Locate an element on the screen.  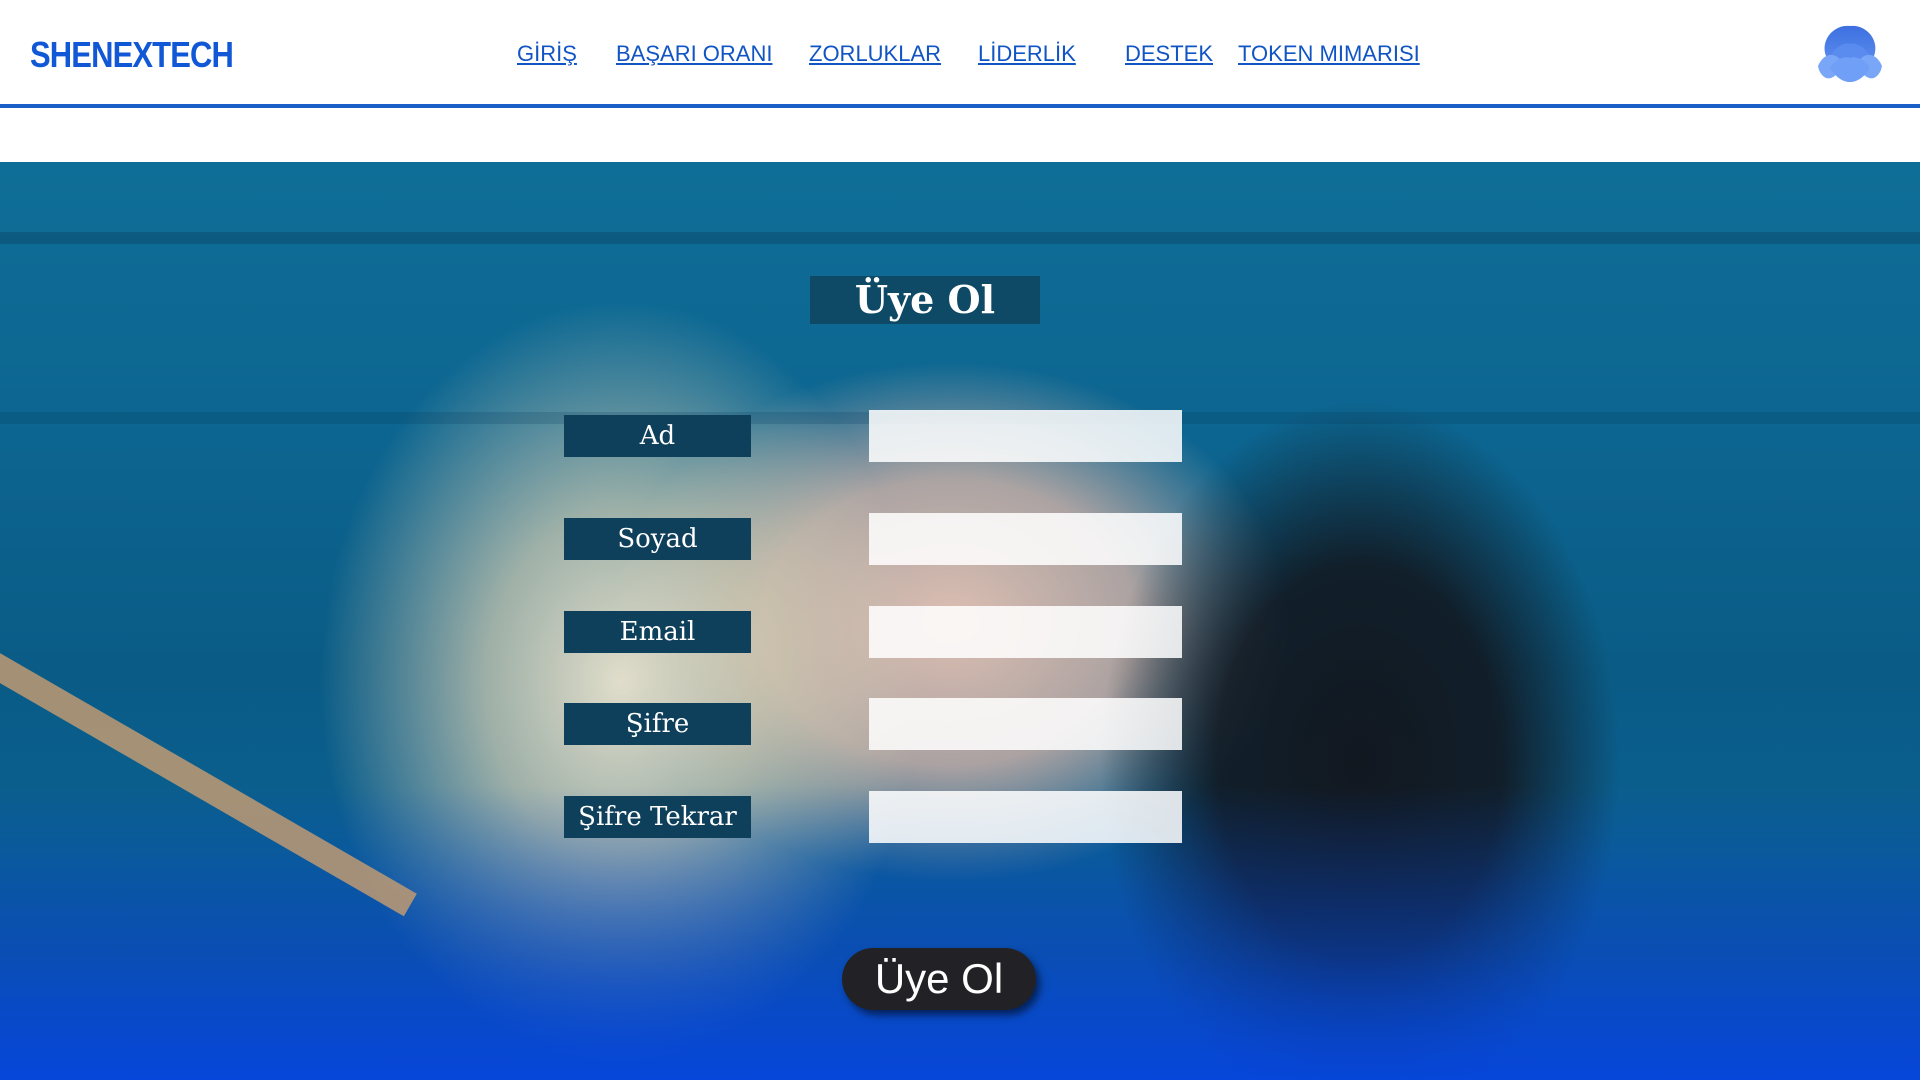
background-photo-detail is located at coordinates (208, 775).